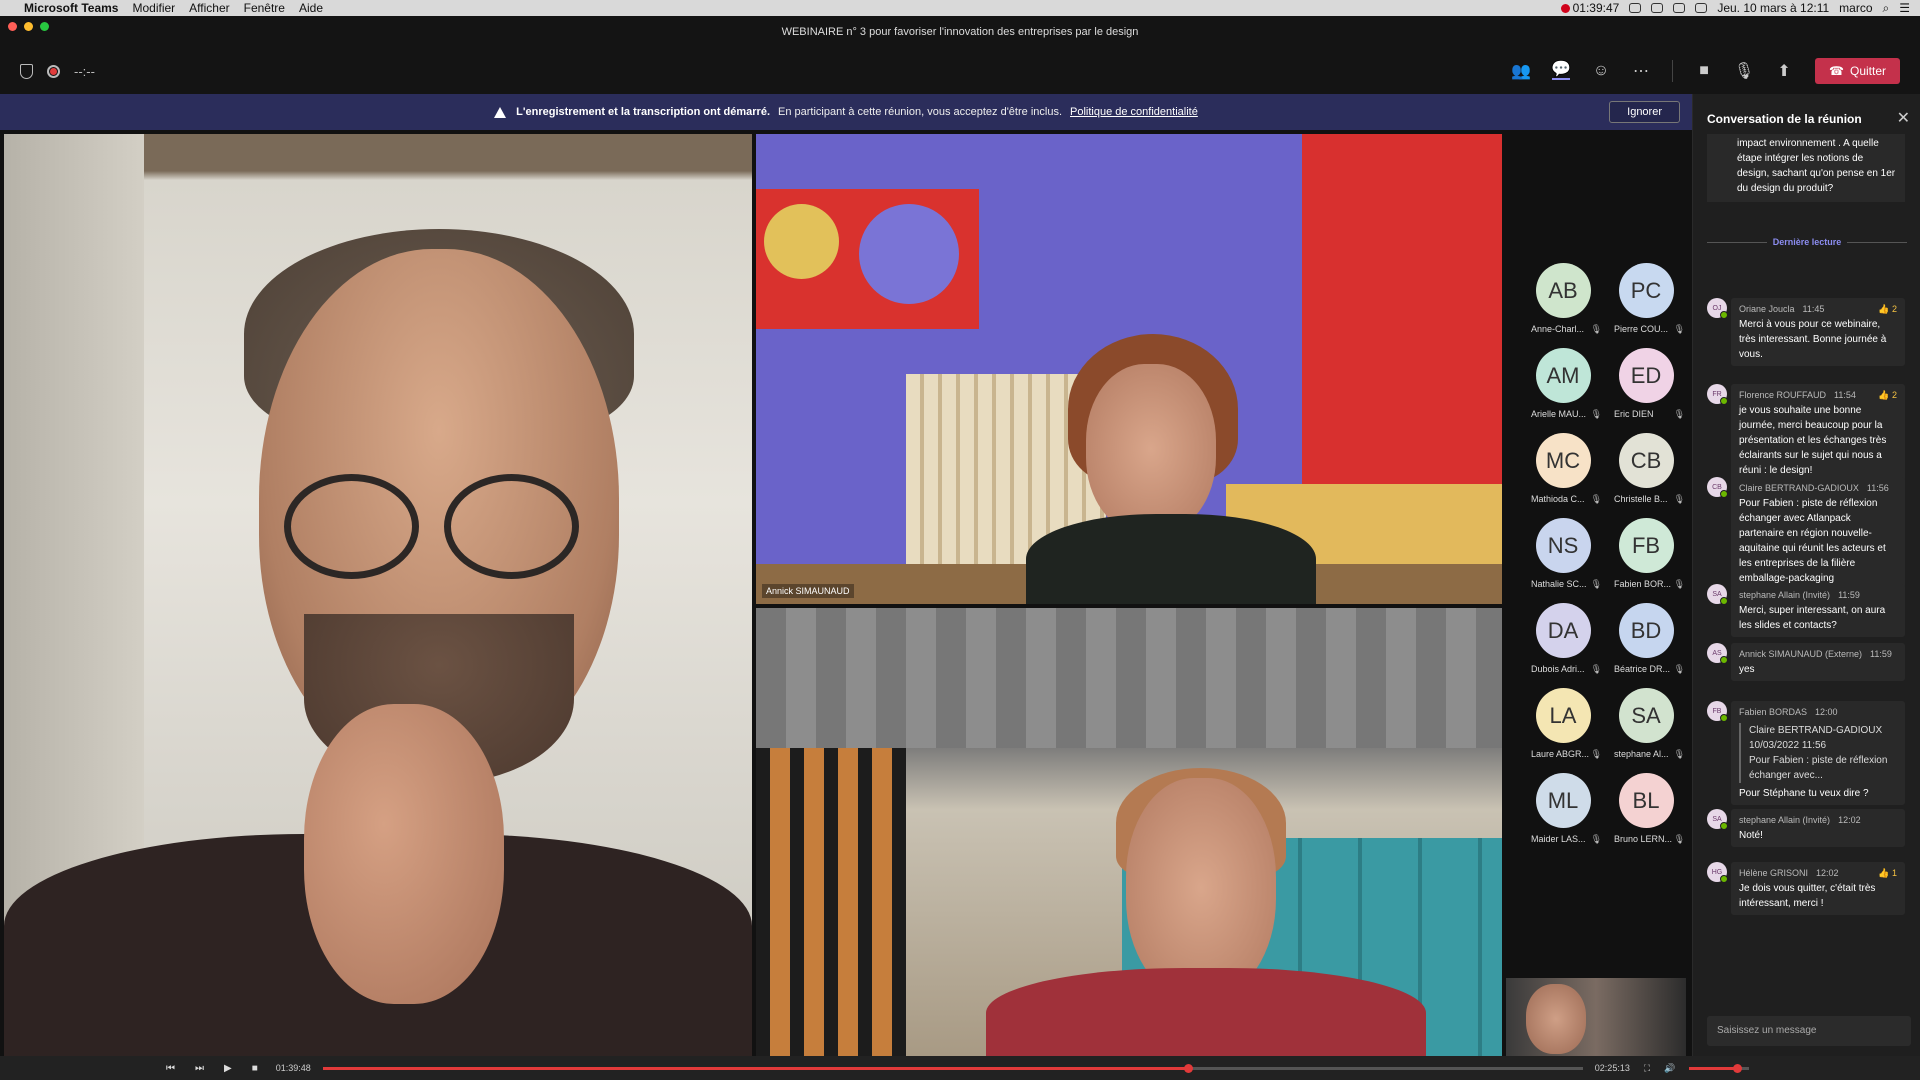  I want to click on screen-recording-indicator: 01:39:47, so click(1589, 8).